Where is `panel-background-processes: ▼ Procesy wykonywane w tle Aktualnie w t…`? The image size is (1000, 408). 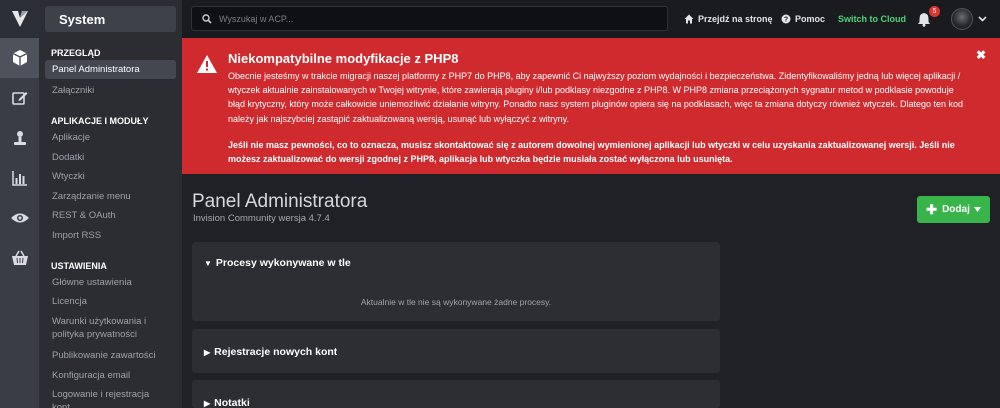
panel-background-processes: ▼ Procesy wykonywane w tle Aktualnie w t… is located at coordinates (456, 281).